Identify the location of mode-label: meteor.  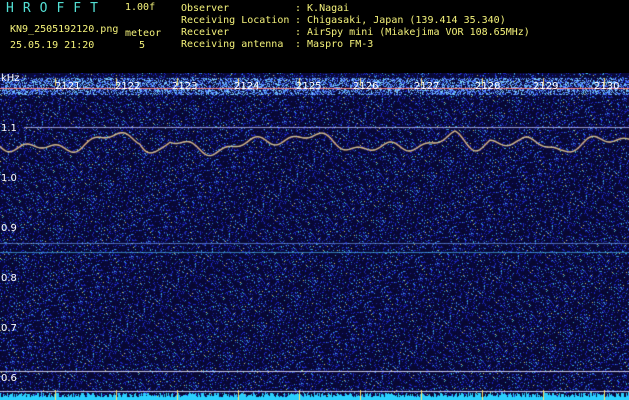
(143, 33).